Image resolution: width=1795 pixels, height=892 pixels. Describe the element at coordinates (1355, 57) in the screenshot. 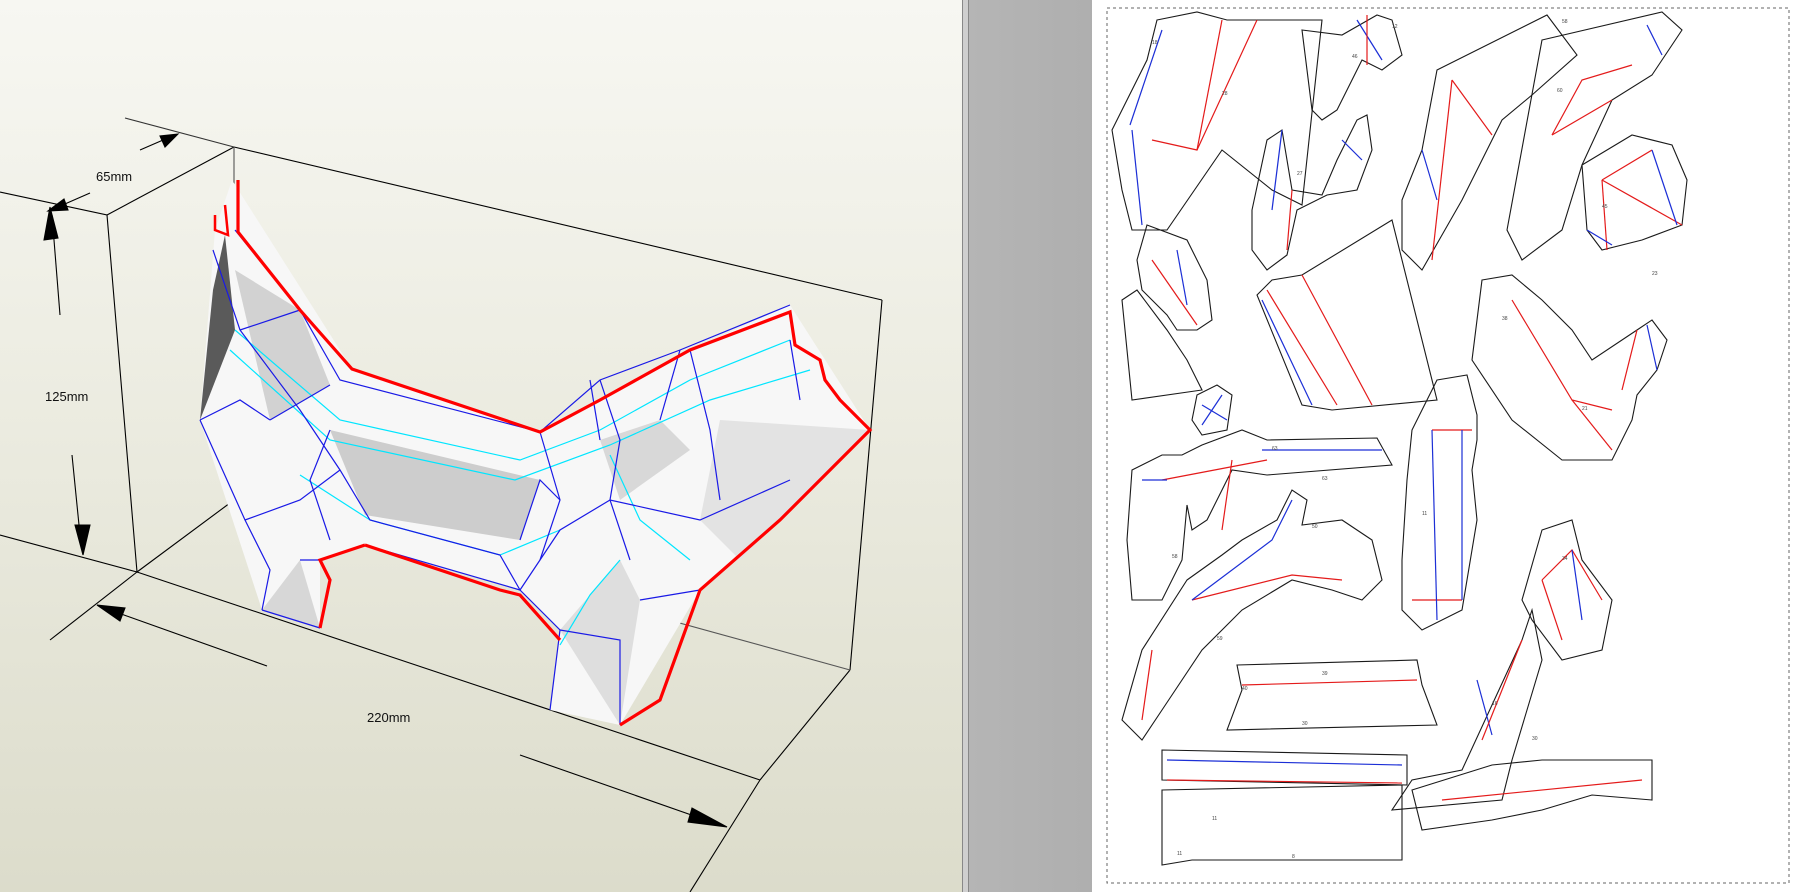

I see `svg-text: 46` at that location.